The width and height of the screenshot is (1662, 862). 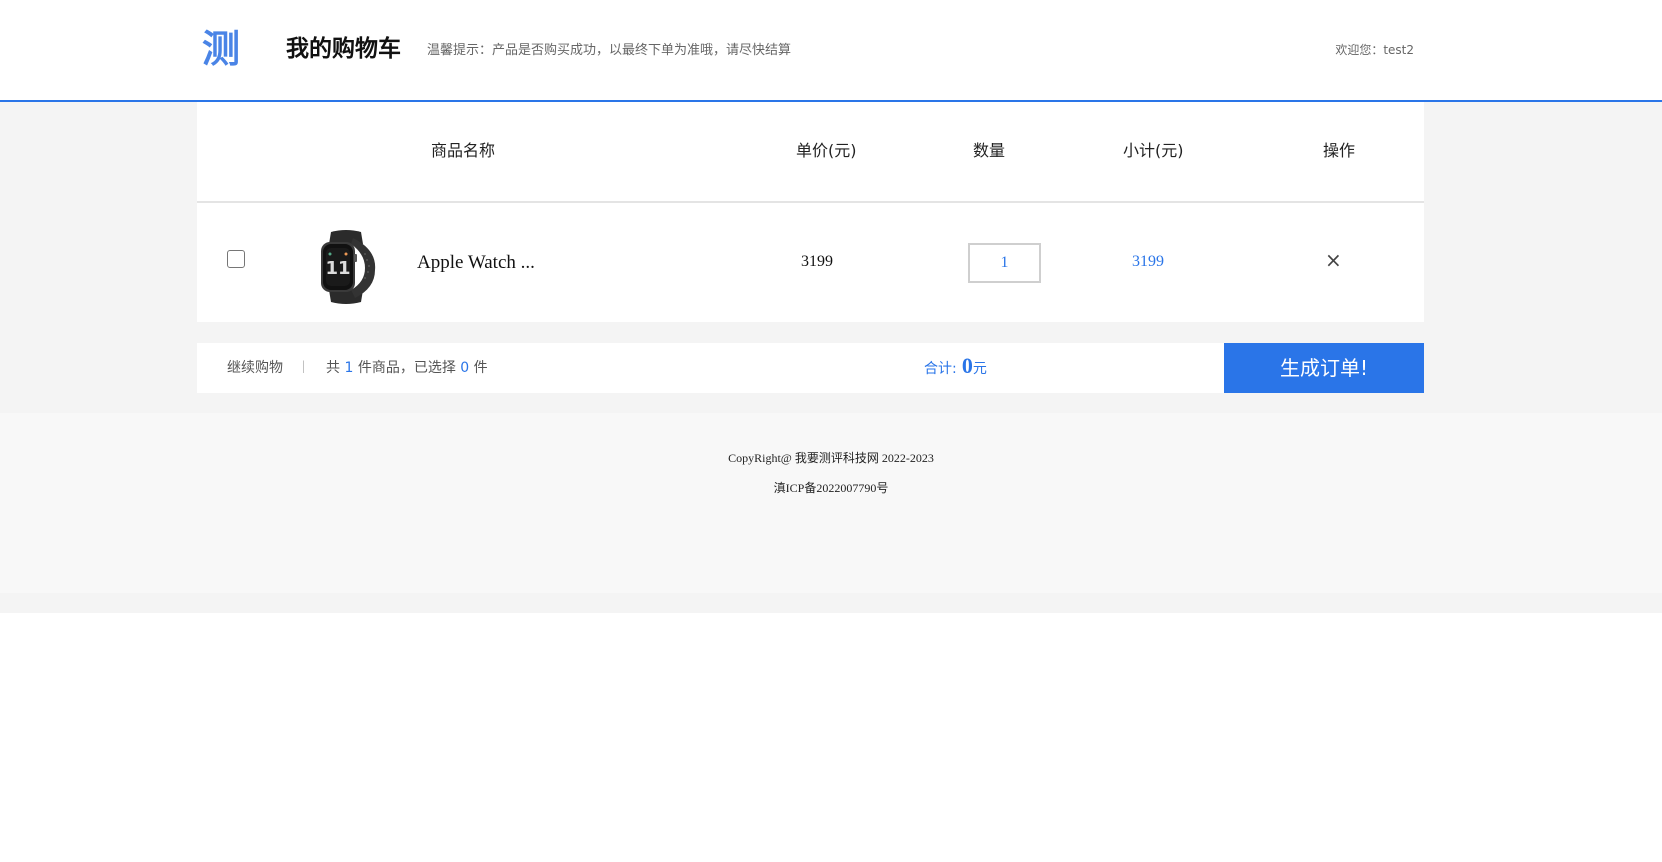 What do you see at coordinates (343, 49) in the screenshot?
I see `page-title: 我的购物车` at bounding box center [343, 49].